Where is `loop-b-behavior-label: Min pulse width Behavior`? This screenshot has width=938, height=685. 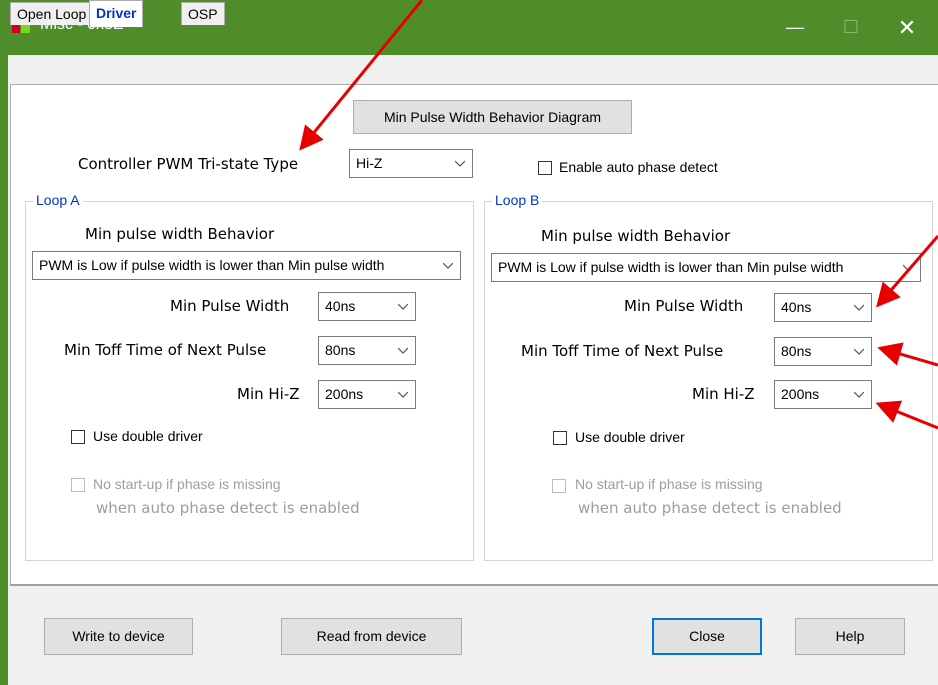 loop-b-behavior-label: Min pulse width Behavior is located at coordinates (636, 236).